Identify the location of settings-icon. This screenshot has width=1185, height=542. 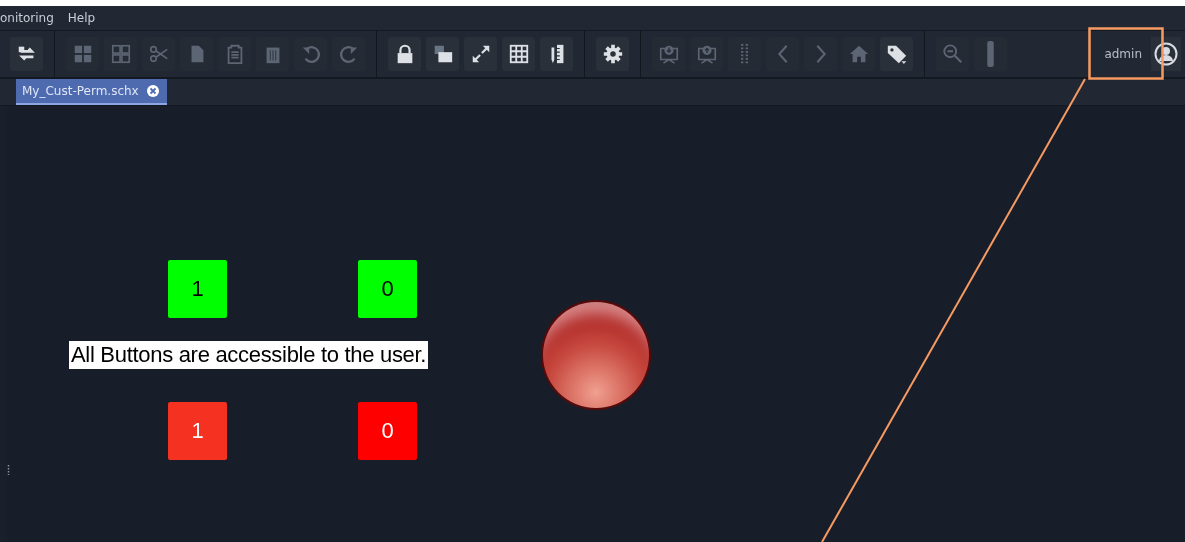
(612, 54).